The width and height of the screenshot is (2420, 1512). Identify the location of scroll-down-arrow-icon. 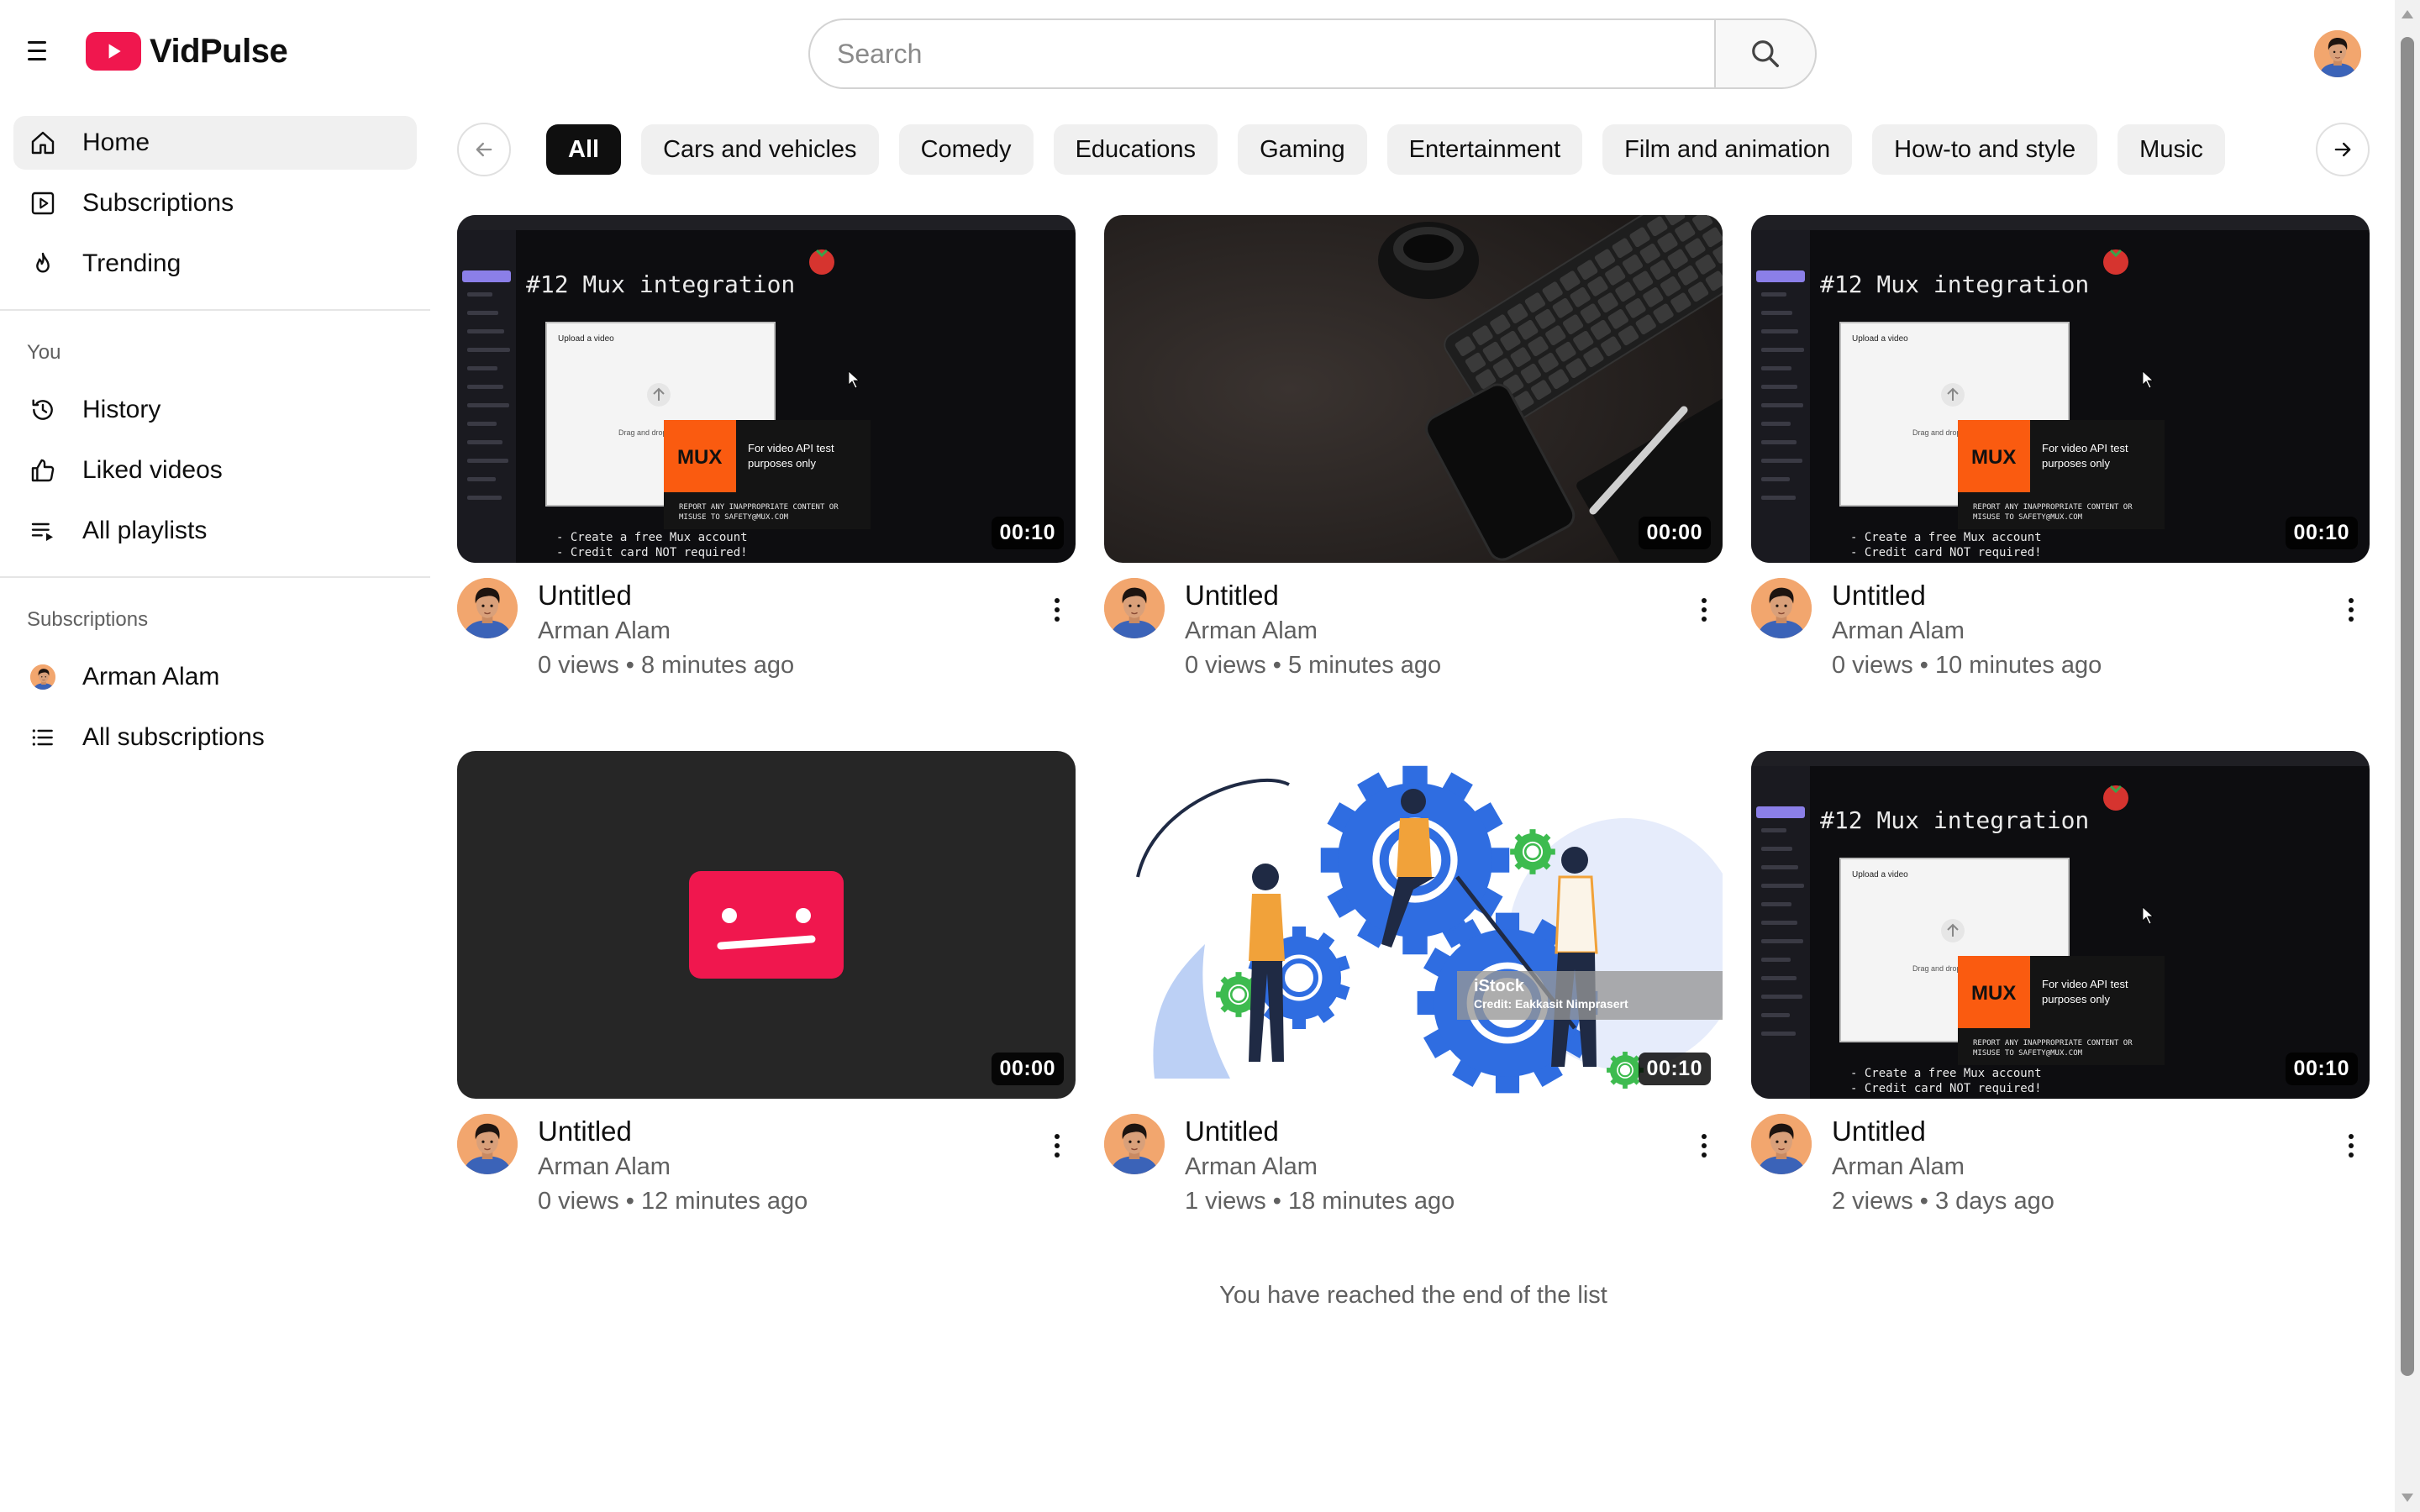
(2407, 1498).